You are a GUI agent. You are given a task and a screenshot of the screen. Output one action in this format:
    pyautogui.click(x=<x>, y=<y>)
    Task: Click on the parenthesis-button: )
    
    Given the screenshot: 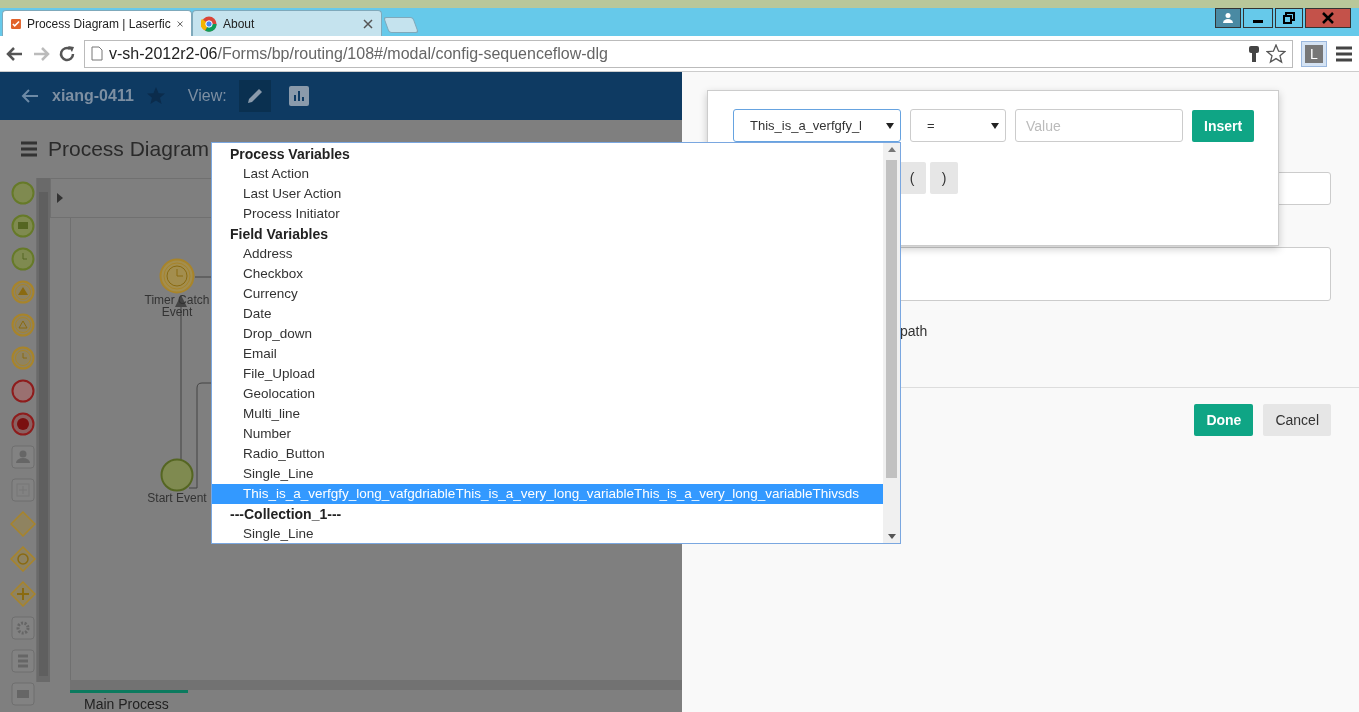 What is the action you would take?
    pyautogui.click(x=944, y=178)
    